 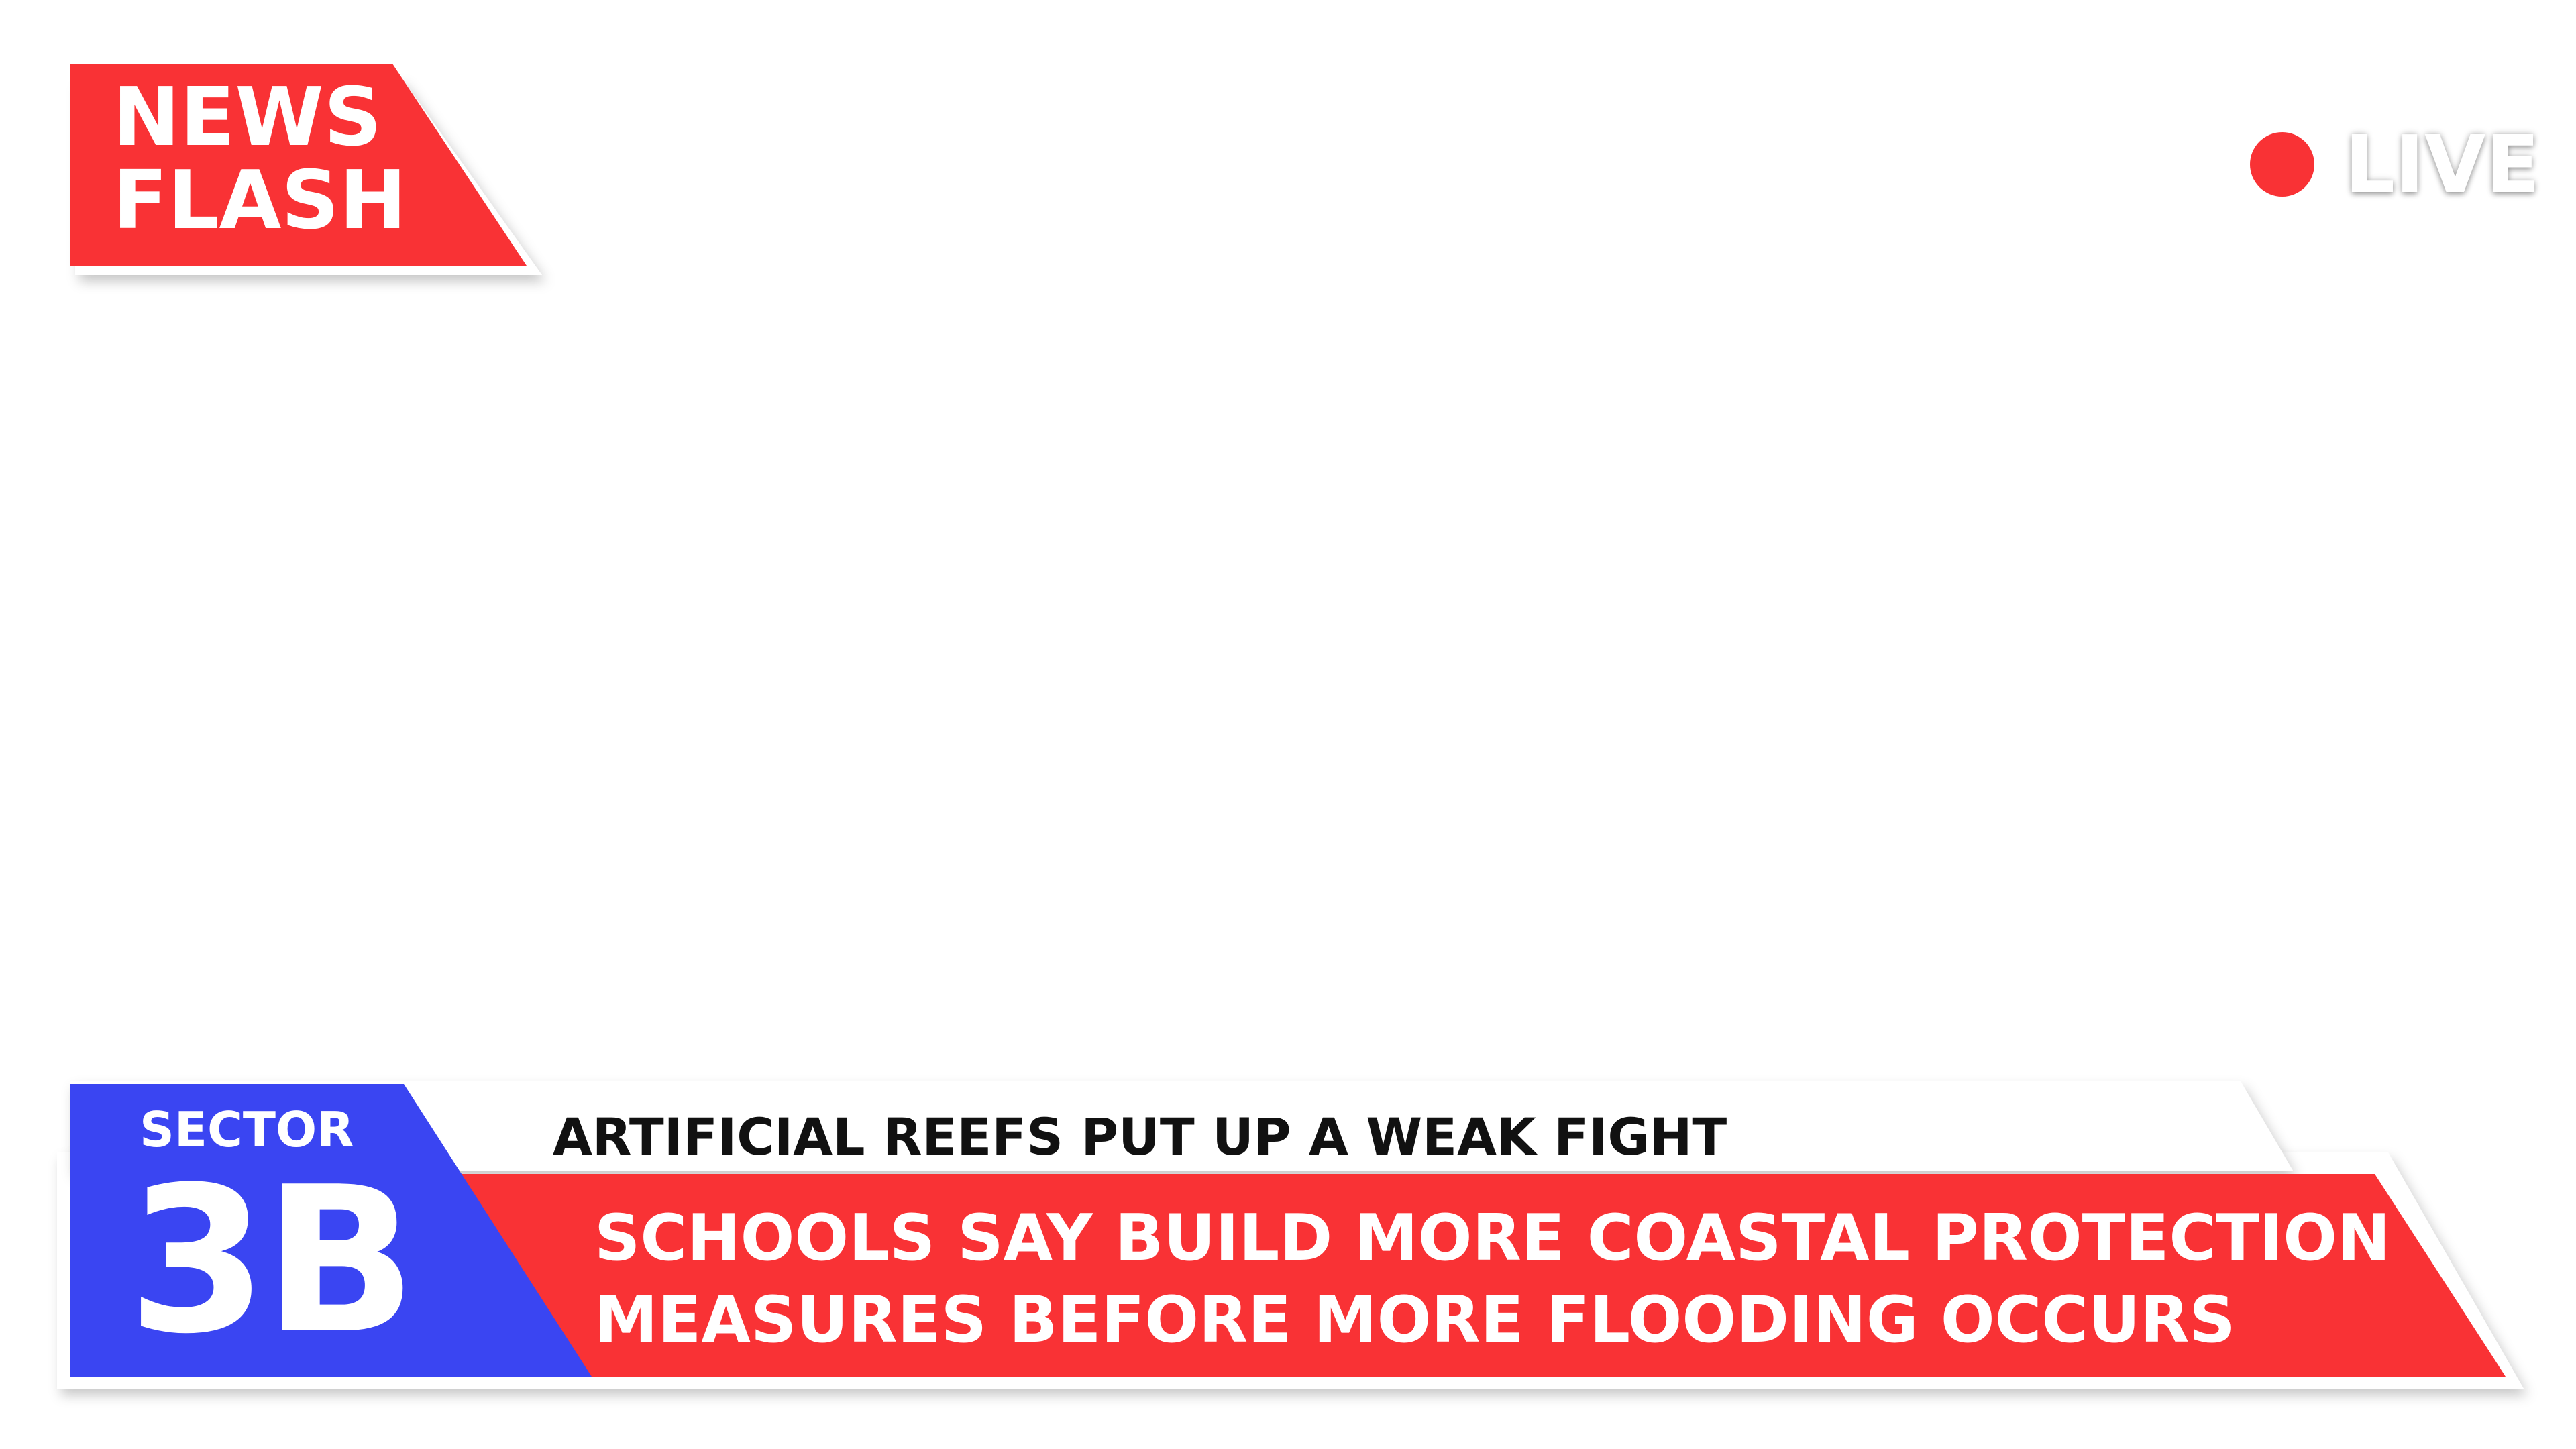 I want to click on red-dot-icon, so click(x=2282, y=164).